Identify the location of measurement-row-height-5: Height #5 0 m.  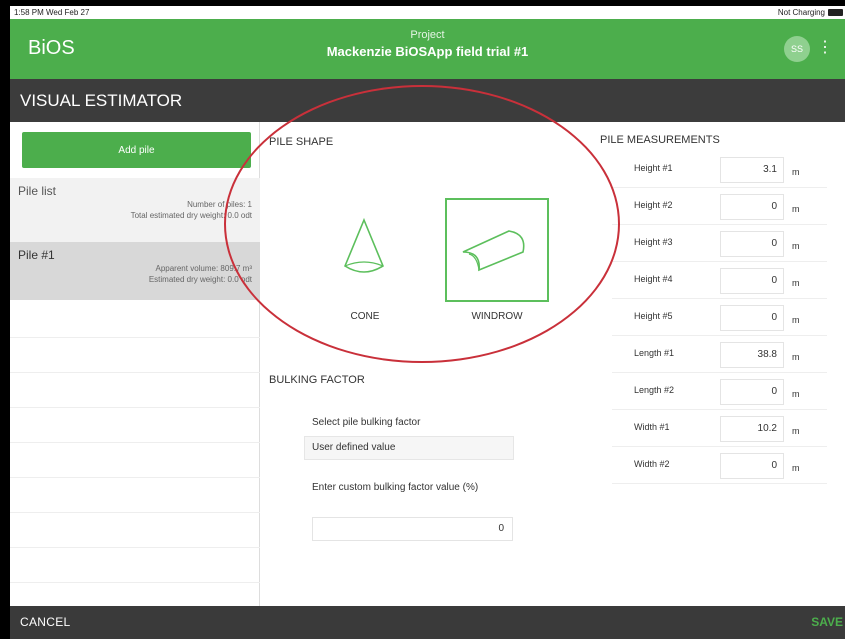
(719, 319).